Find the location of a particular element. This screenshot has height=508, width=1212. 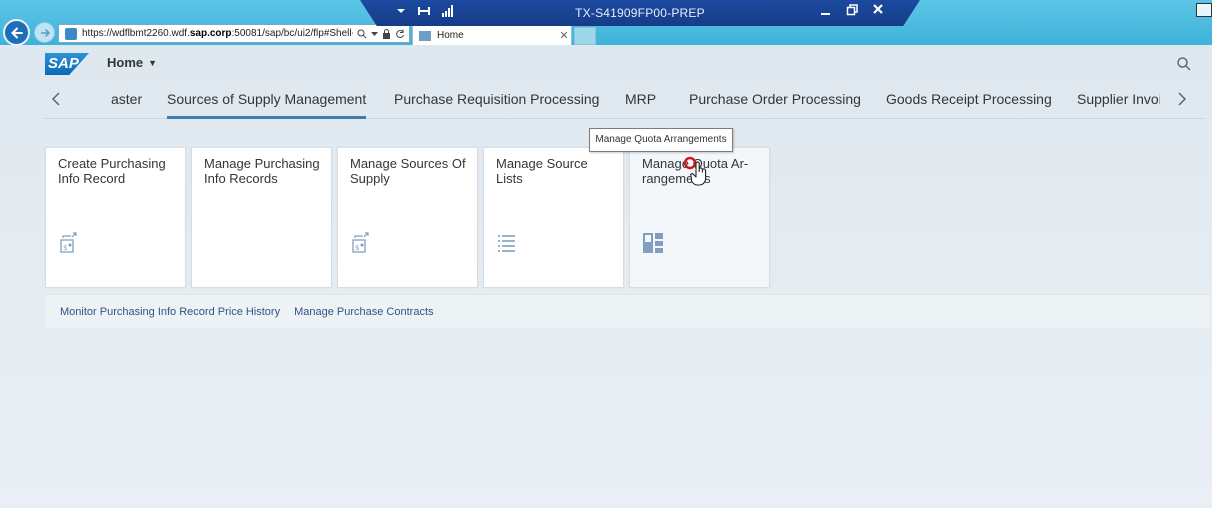

anchor-item-purchase-order: Purchase Order Processing is located at coordinates (775, 105).